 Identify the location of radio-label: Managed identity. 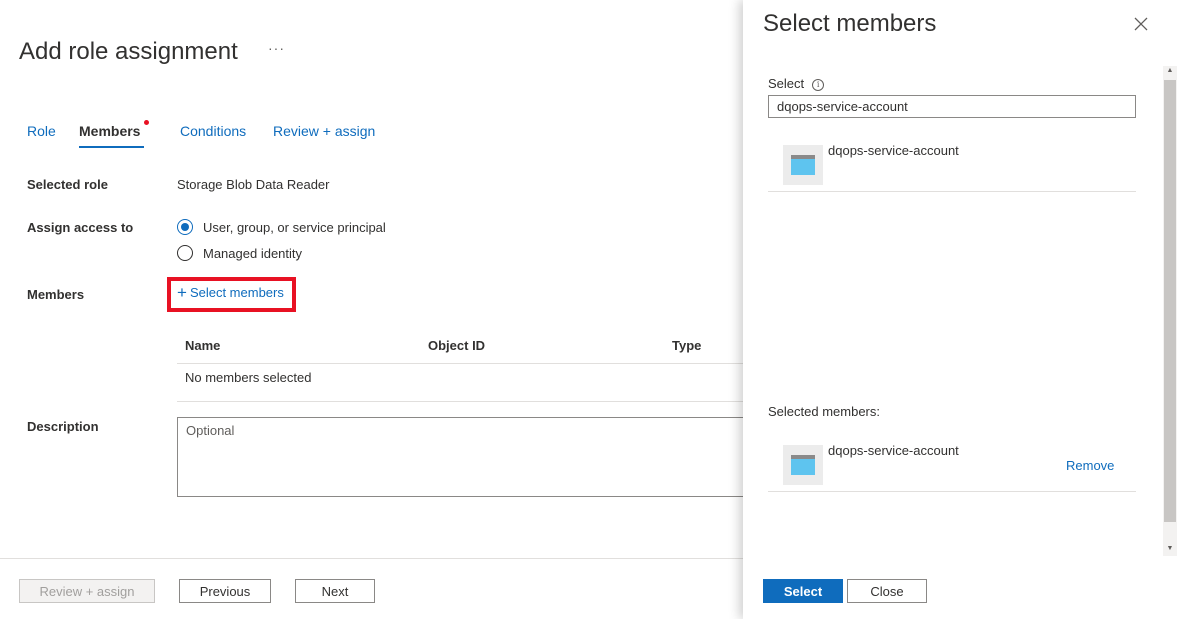
(253, 253).